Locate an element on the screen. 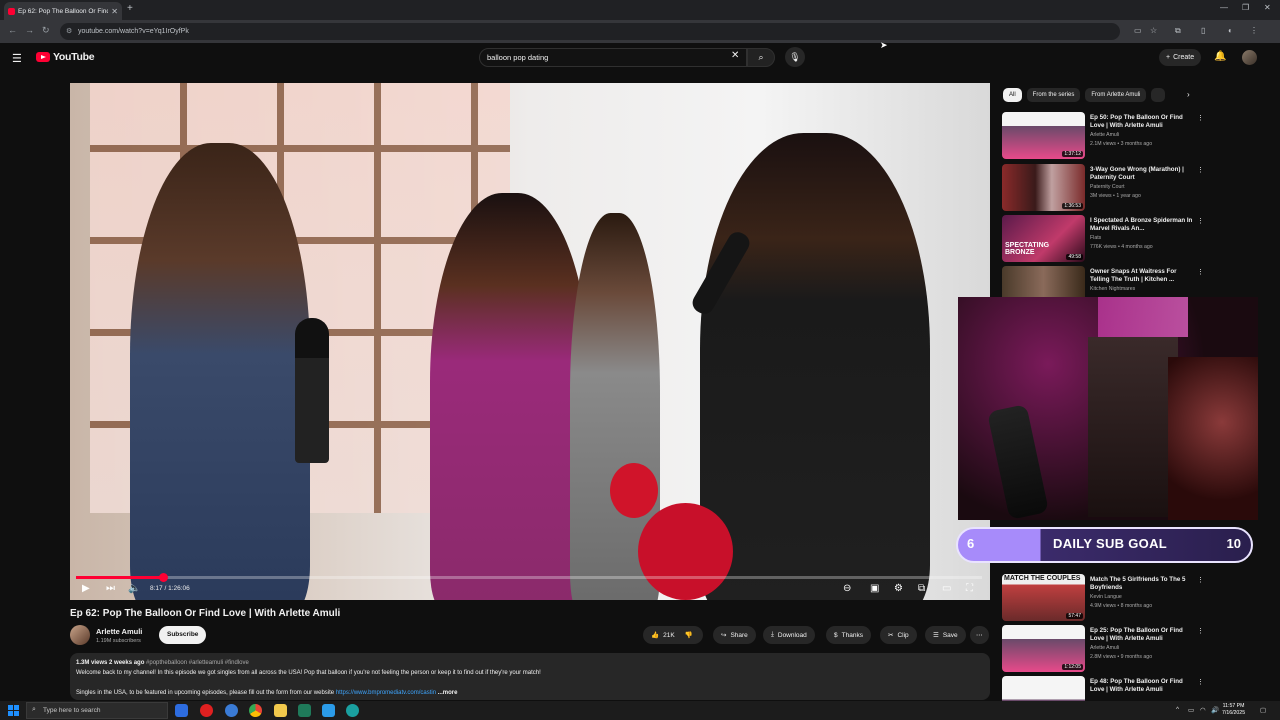  video-scrubber-handle is located at coordinates (163, 577).